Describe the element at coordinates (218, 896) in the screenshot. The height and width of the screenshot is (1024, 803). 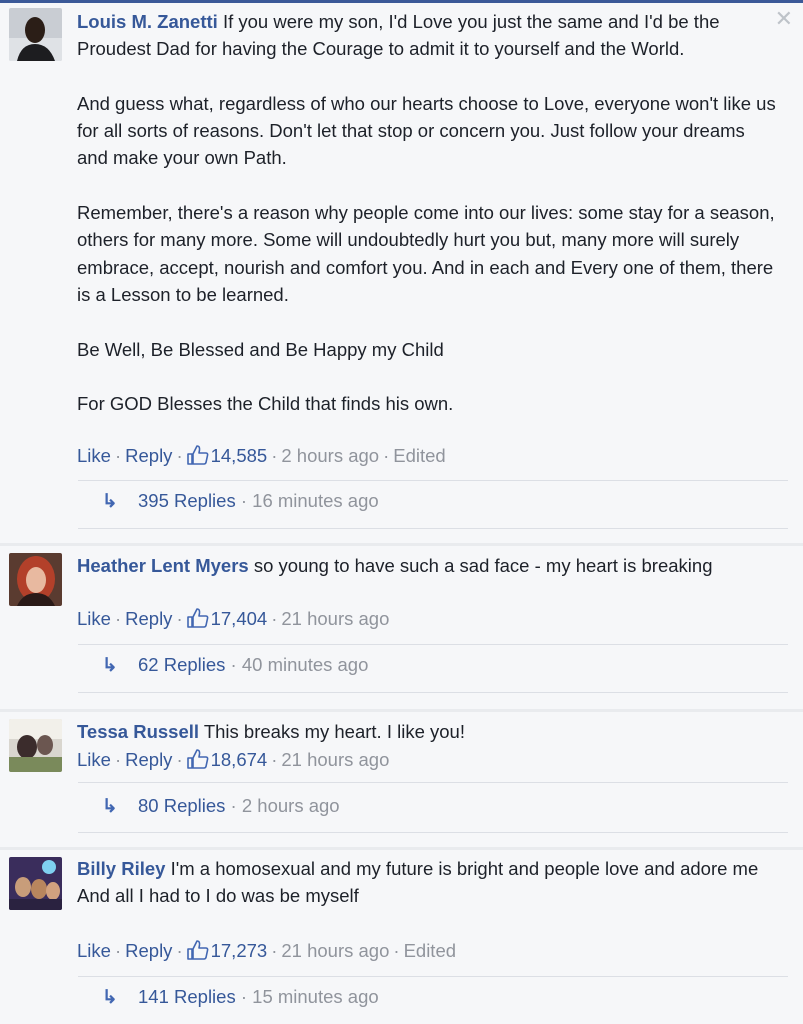
I see `comment-text: And all I had to I do was be myself` at that location.